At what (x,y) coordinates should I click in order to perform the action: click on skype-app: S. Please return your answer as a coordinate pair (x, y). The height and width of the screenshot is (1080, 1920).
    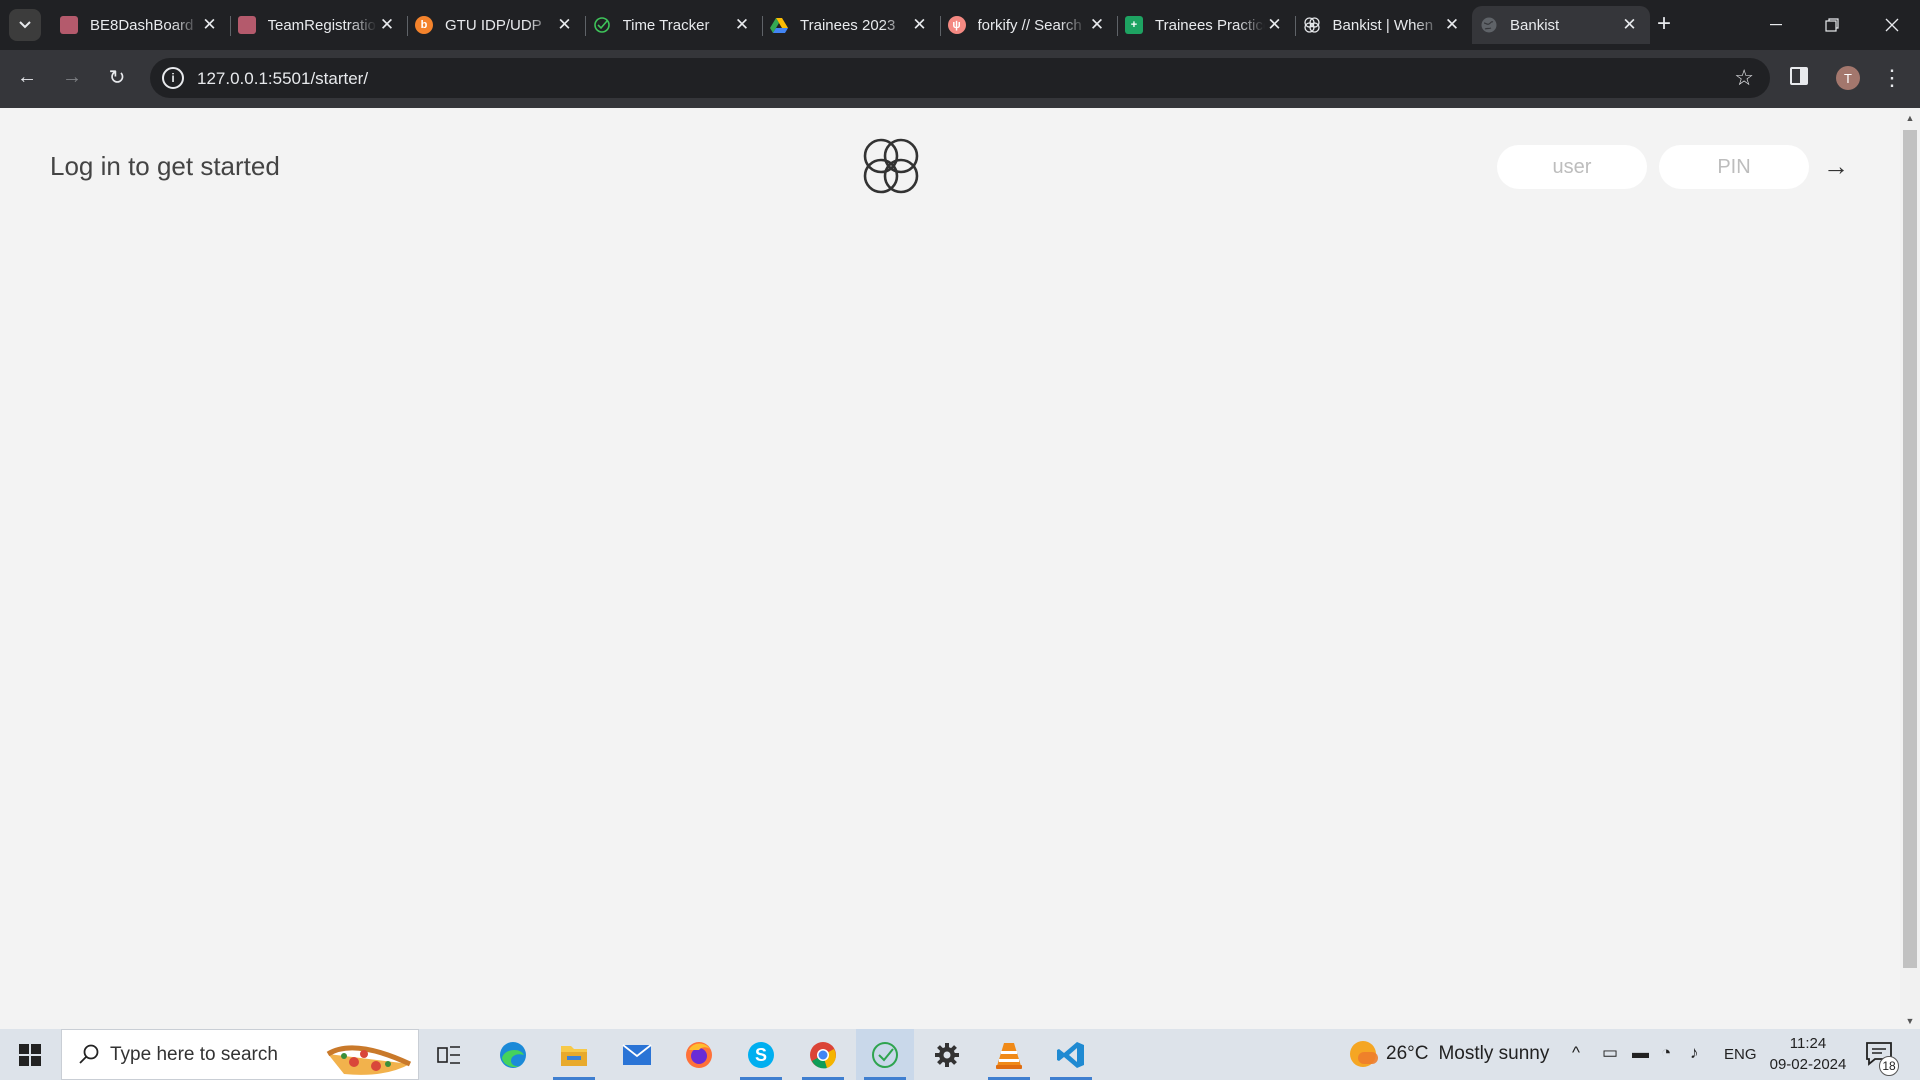
    Looking at the image, I should click on (761, 1054).